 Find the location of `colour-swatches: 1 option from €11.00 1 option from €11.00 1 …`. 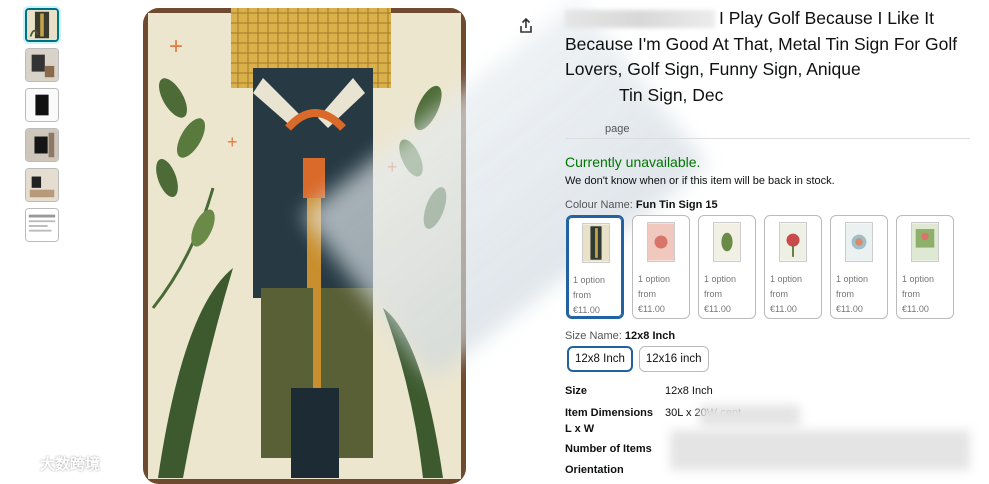

colour-swatches: 1 option from €11.00 1 option from €11.00 1 … is located at coordinates (760, 267).